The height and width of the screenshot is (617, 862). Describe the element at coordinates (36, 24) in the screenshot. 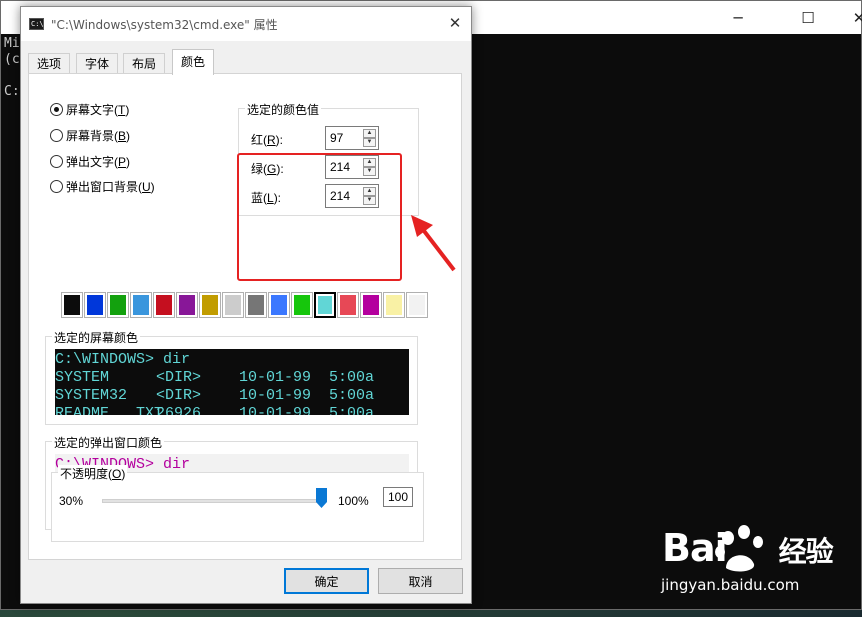

I see `cmd-icon: C:\` at that location.